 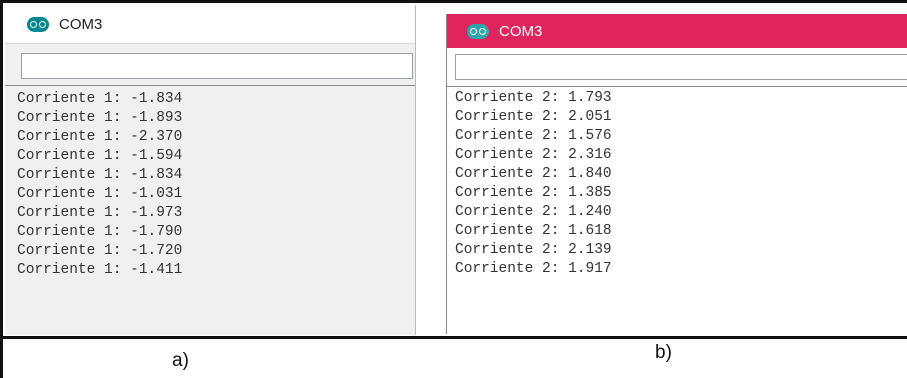 What do you see at coordinates (533, 155) in the screenshot?
I see `output-line: Corriente 2: 2.316` at bounding box center [533, 155].